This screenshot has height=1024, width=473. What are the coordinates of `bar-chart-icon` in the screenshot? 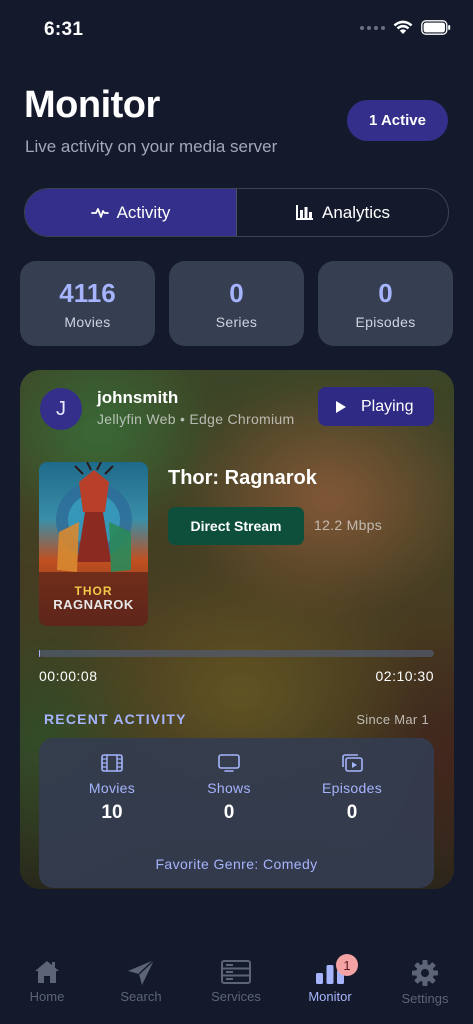 It's located at (304, 212).